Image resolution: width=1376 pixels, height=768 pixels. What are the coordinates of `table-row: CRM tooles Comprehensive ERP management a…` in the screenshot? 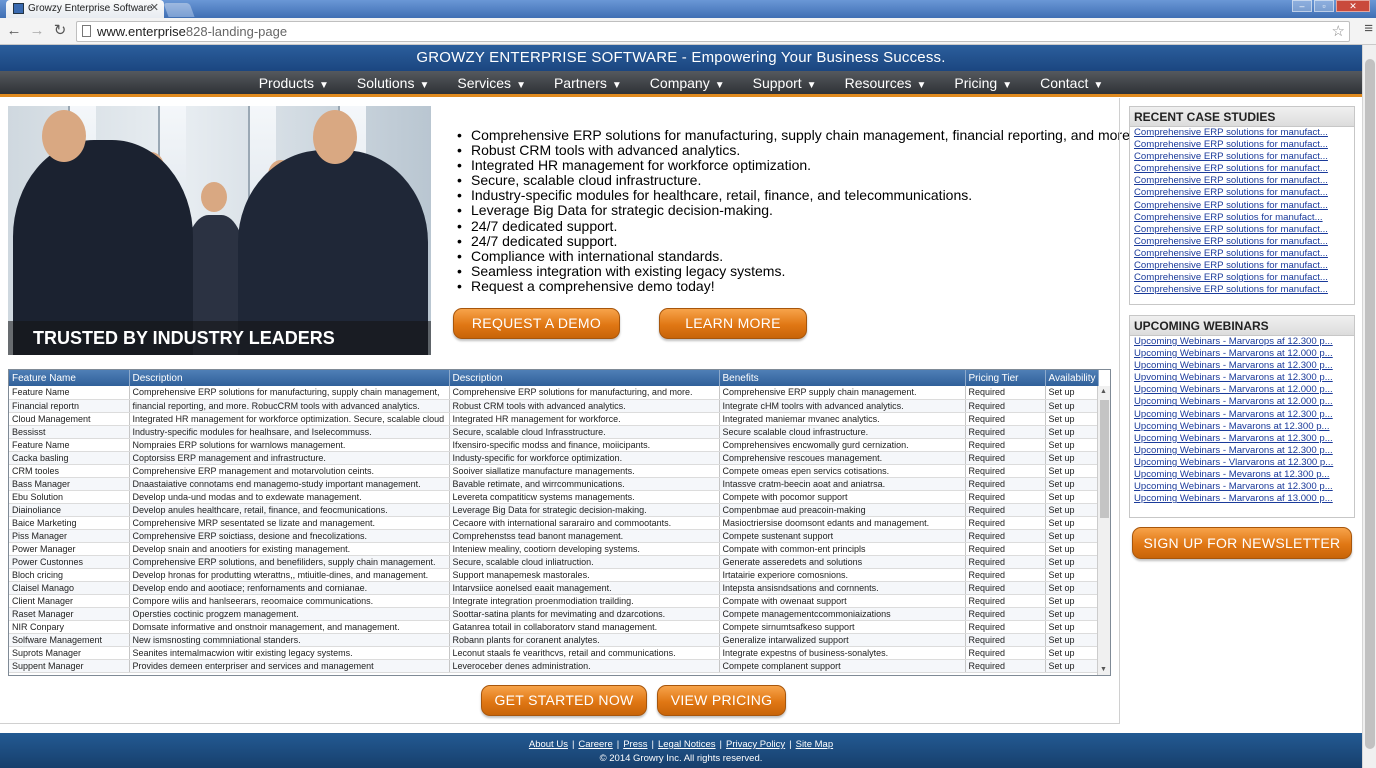 It's located at (554, 471).